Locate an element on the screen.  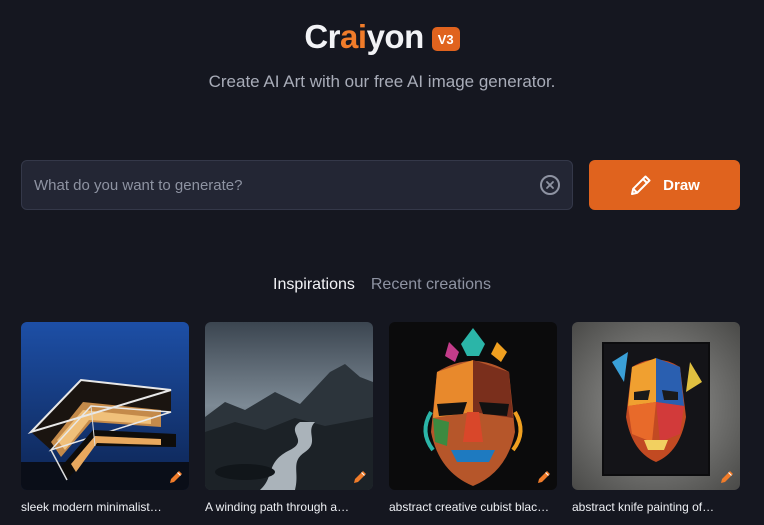
winding-path-image is located at coordinates (289, 406).